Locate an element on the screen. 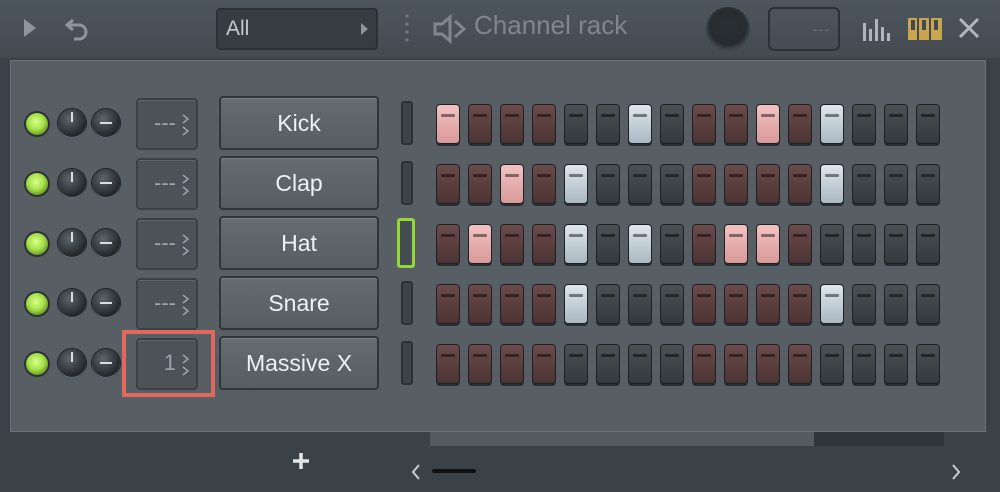 The height and width of the screenshot is (492, 1000). channel-name-button: Clap is located at coordinates (299, 183).